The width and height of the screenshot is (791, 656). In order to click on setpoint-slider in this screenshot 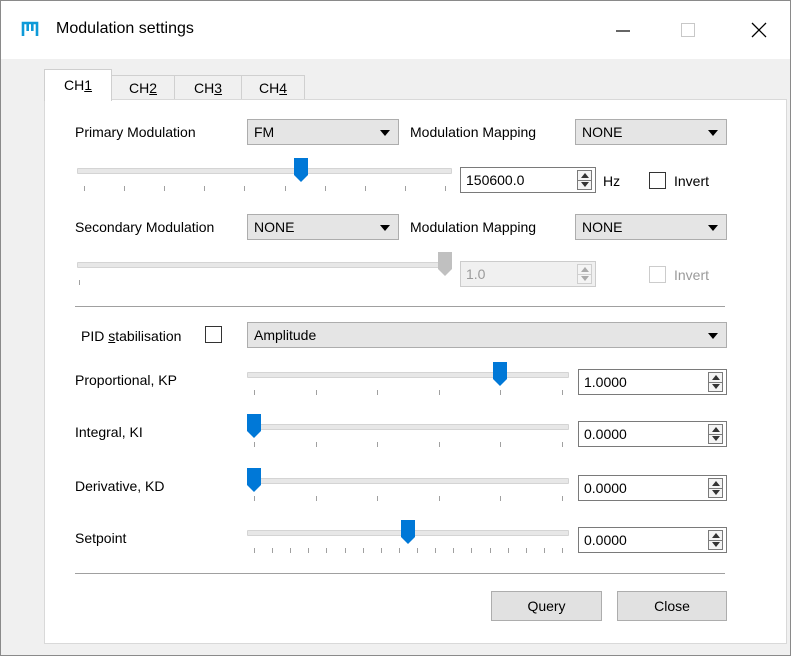, I will do `click(408, 537)`.